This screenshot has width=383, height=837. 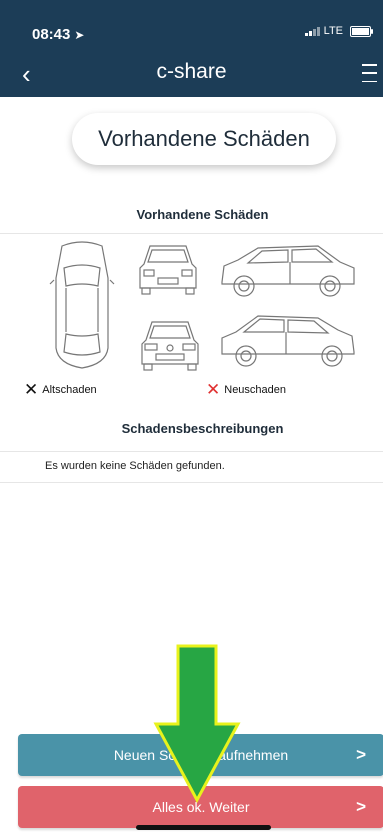 What do you see at coordinates (255, 389) in the screenshot?
I see `legend-new-label: Neuschaden` at bounding box center [255, 389].